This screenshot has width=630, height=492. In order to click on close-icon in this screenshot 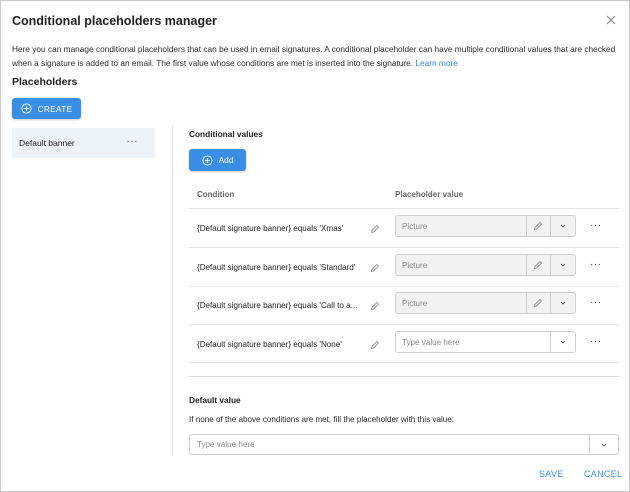, I will do `click(611, 20)`.